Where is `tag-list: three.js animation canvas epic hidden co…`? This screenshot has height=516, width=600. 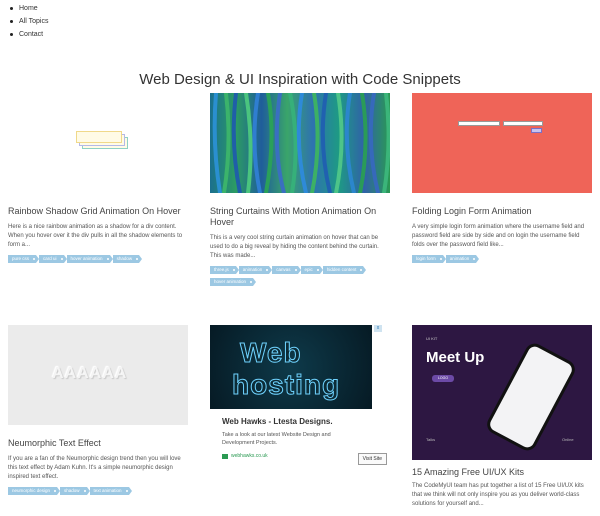 tag-list: three.js animation canvas epic hidden co… is located at coordinates (300, 276).